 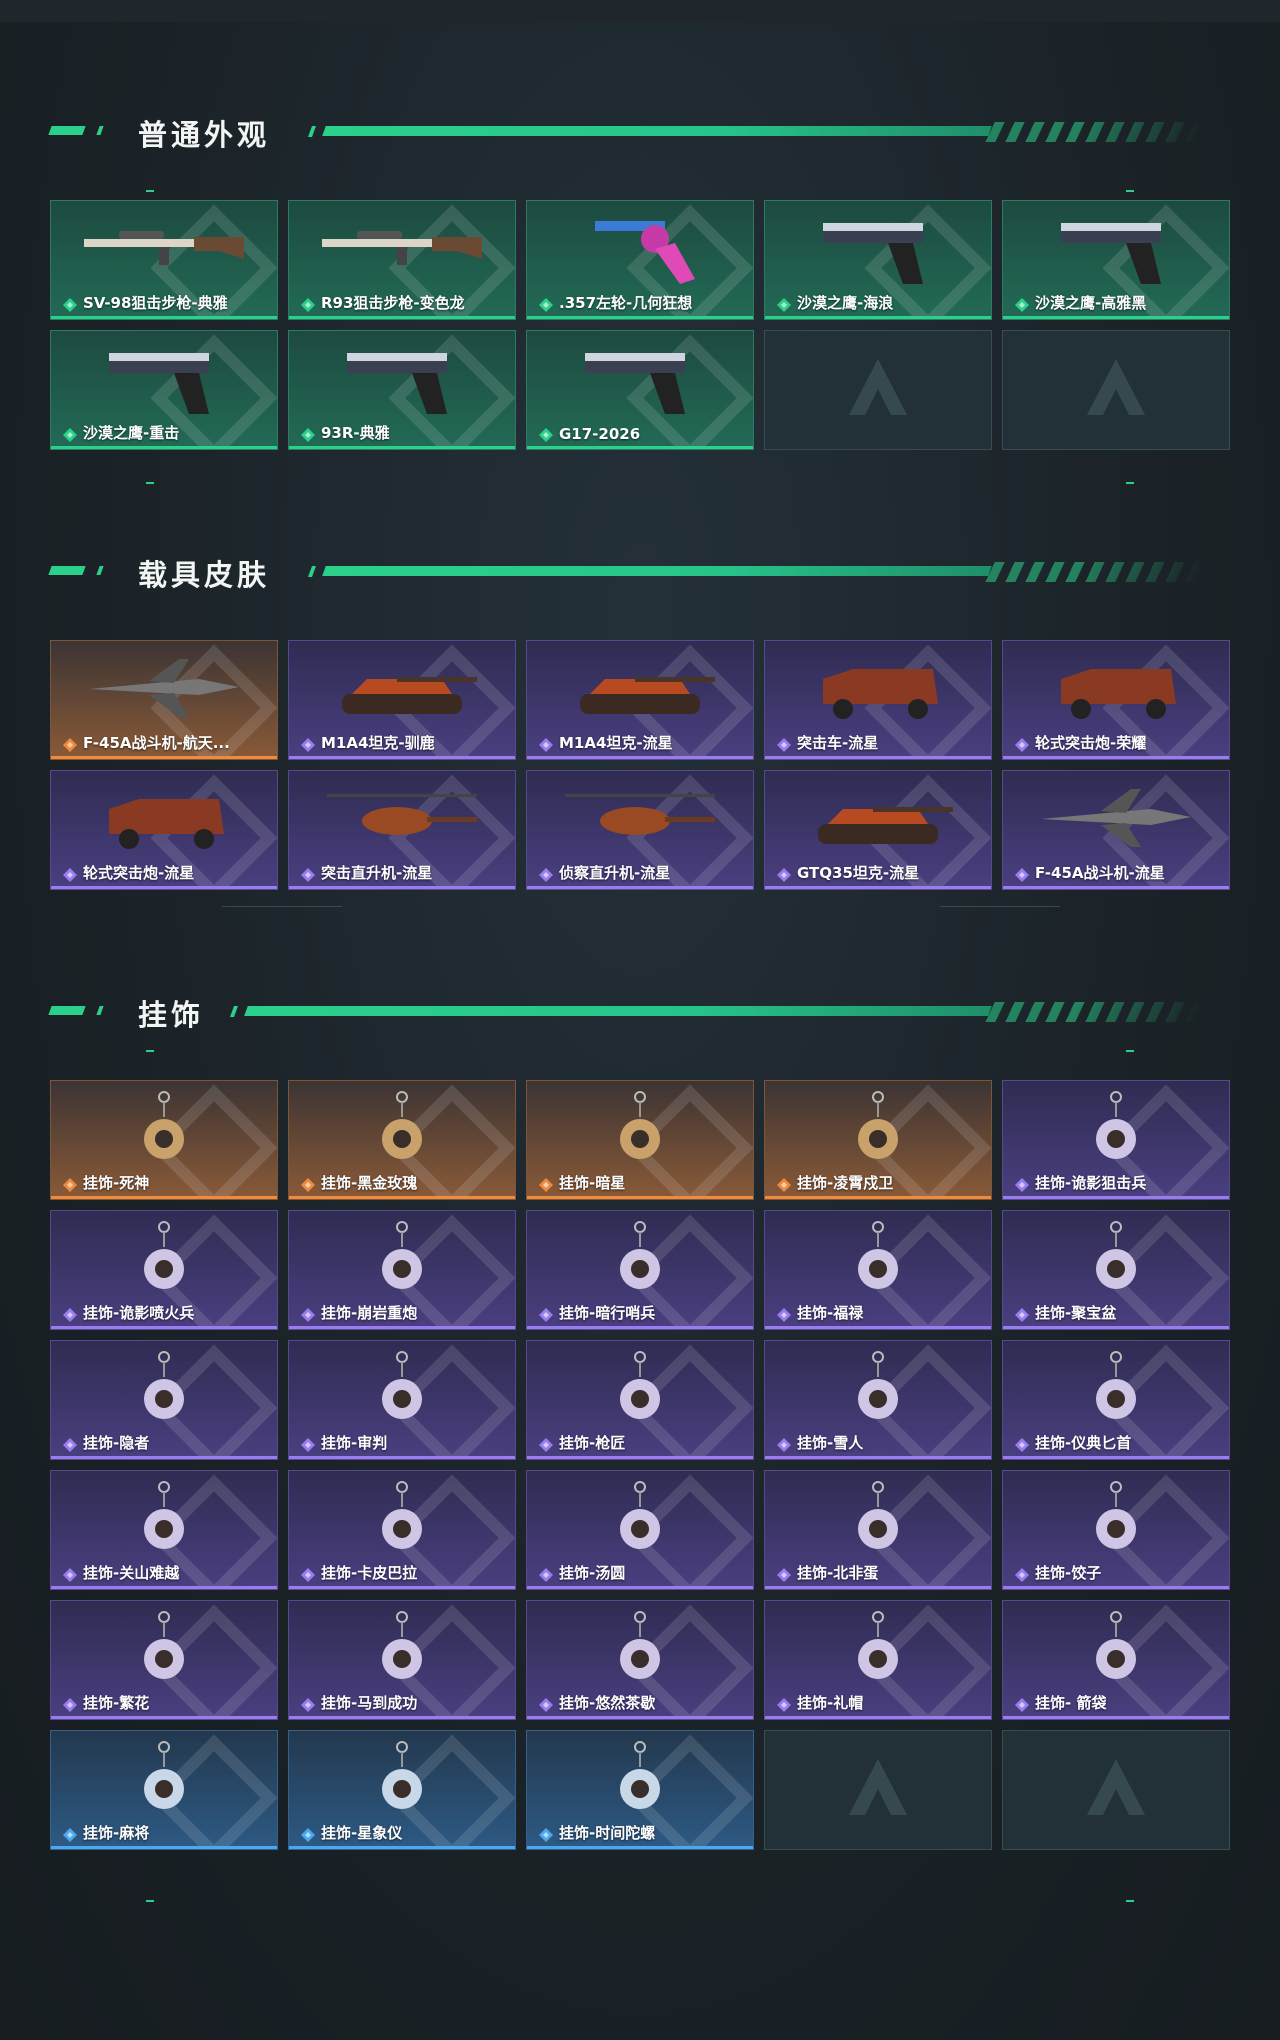 I want to click on armored-car-icon, so click(x=164, y=821).